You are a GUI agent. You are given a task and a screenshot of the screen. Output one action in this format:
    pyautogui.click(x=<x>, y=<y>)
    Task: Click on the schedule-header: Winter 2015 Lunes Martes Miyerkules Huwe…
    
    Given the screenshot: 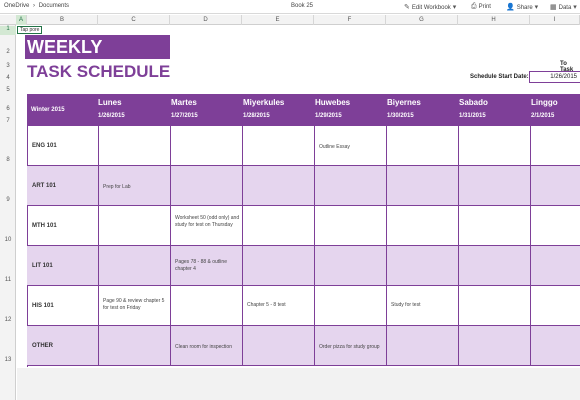 What is the action you would take?
    pyautogui.click(x=303, y=110)
    